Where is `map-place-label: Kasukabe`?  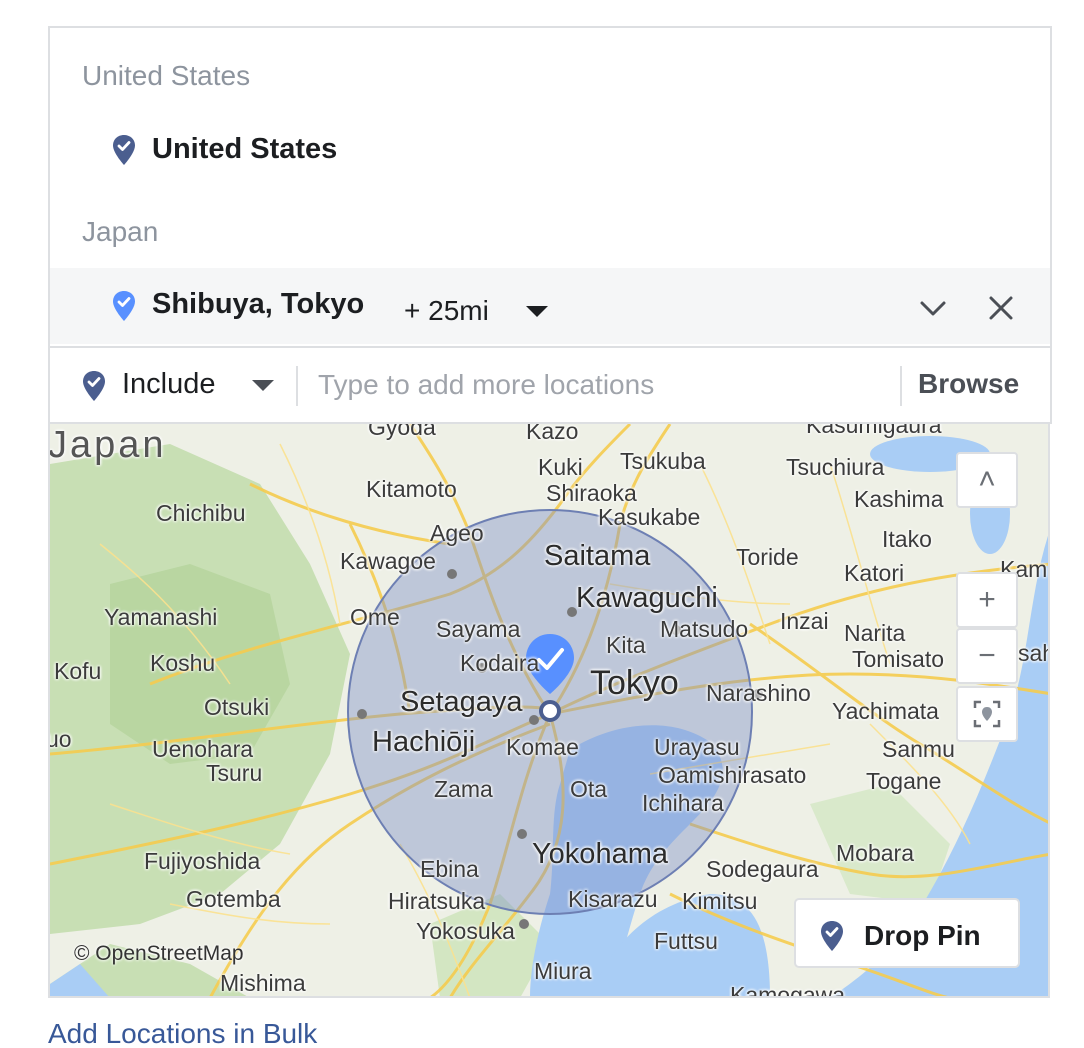 map-place-label: Kasukabe is located at coordinates (649, 517).